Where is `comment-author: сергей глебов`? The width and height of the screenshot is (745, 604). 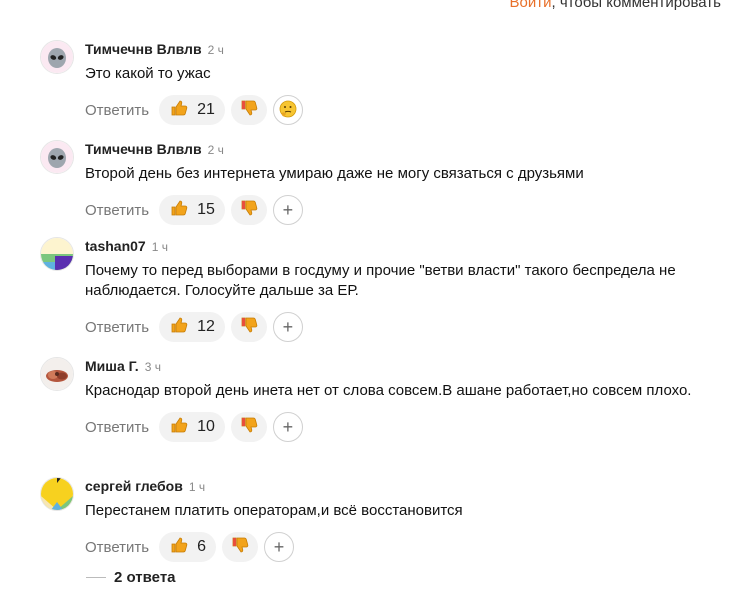
comment-author: сергей глебов is located at coordinates (134, 486).